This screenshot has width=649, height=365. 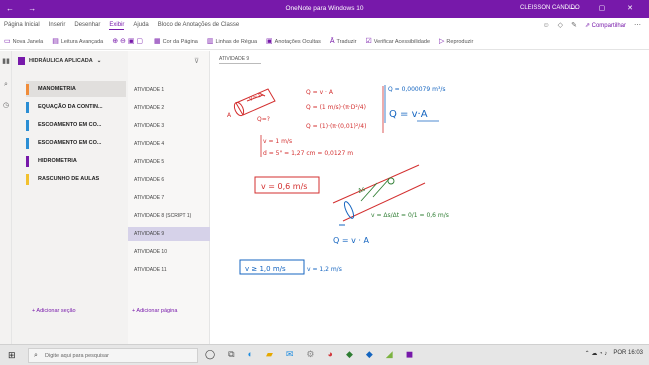 What do you see at coordinates (265, 269) in the screenshot?
I see `ink-v-ge: v ≥ 1,0 m/s` at bounding box center [265, 269].